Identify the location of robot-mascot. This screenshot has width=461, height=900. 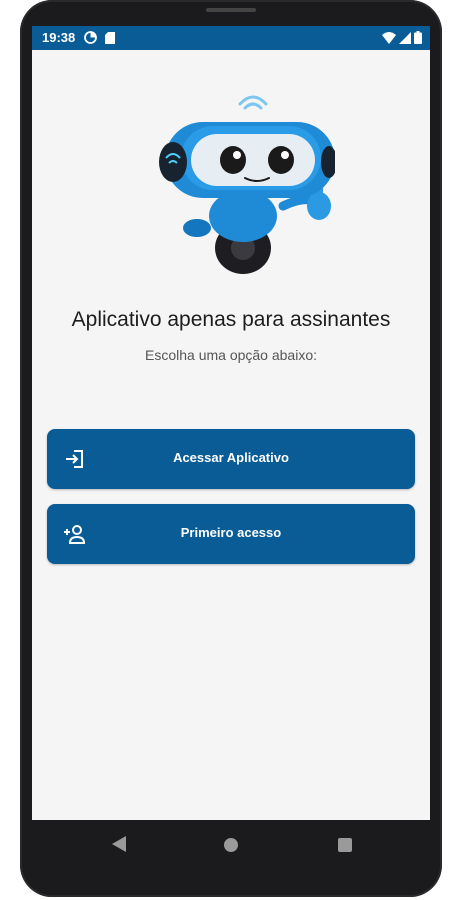
(231, 181).